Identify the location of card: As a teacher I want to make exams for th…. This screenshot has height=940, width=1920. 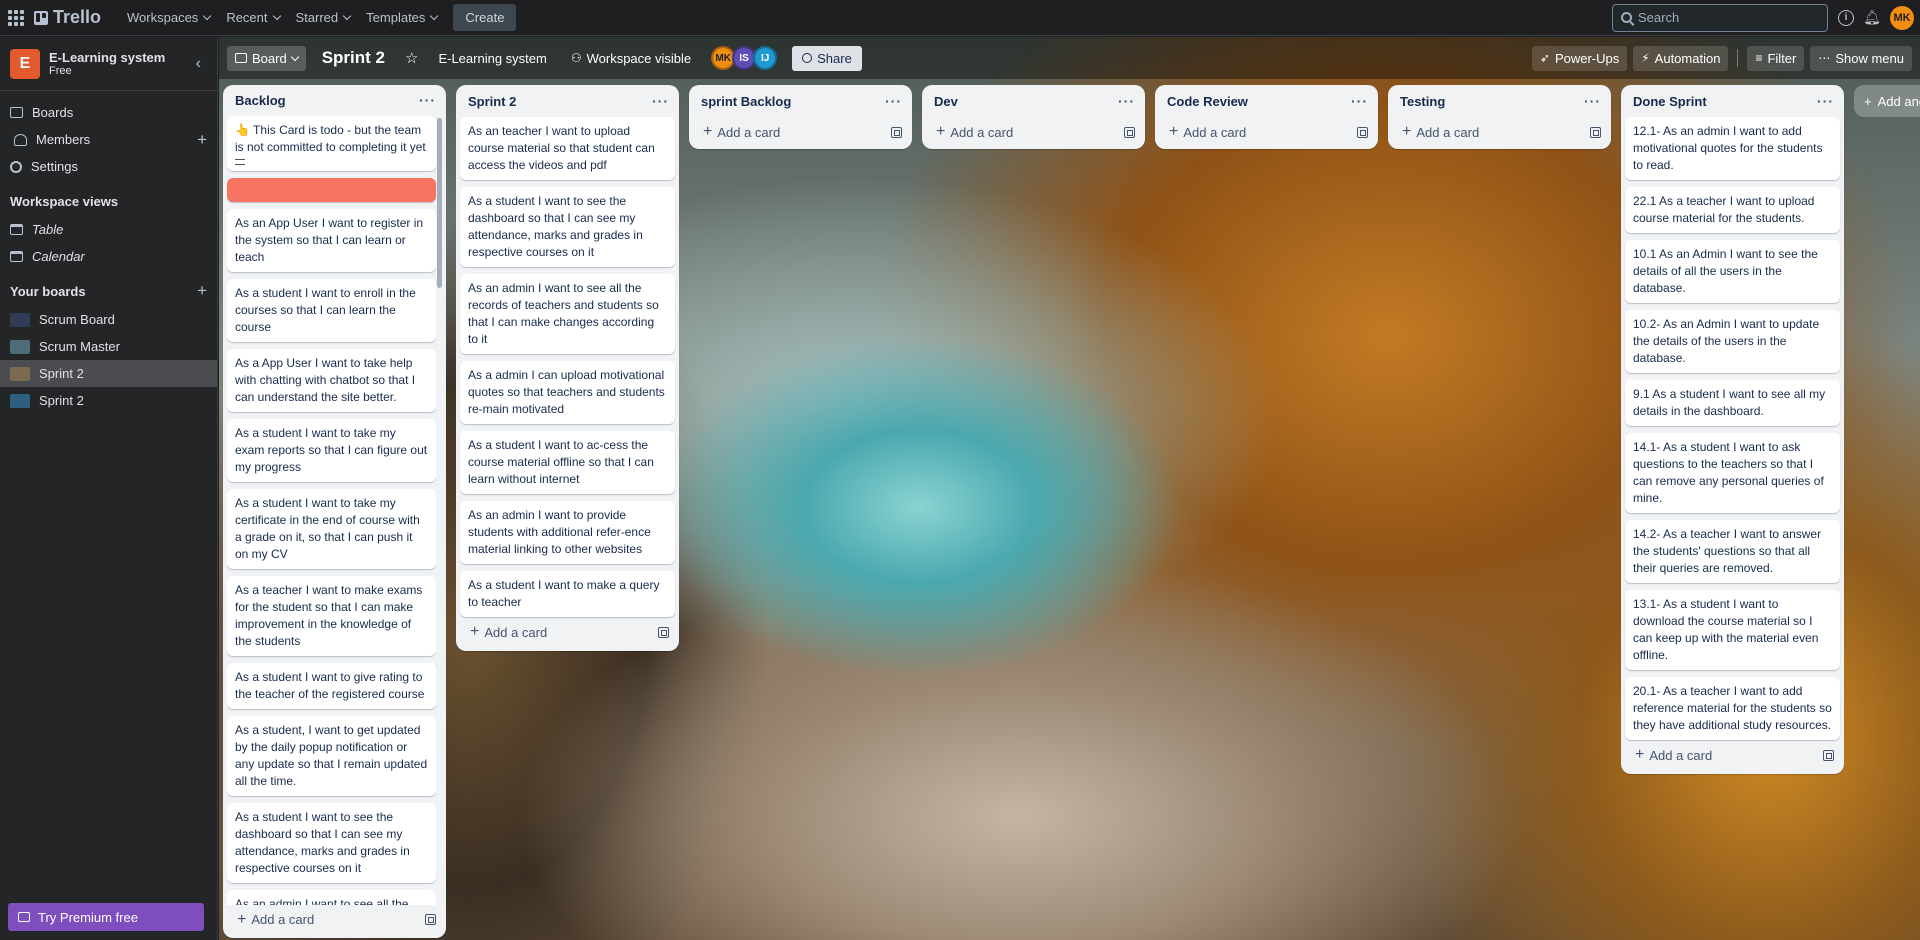
(331, 615).